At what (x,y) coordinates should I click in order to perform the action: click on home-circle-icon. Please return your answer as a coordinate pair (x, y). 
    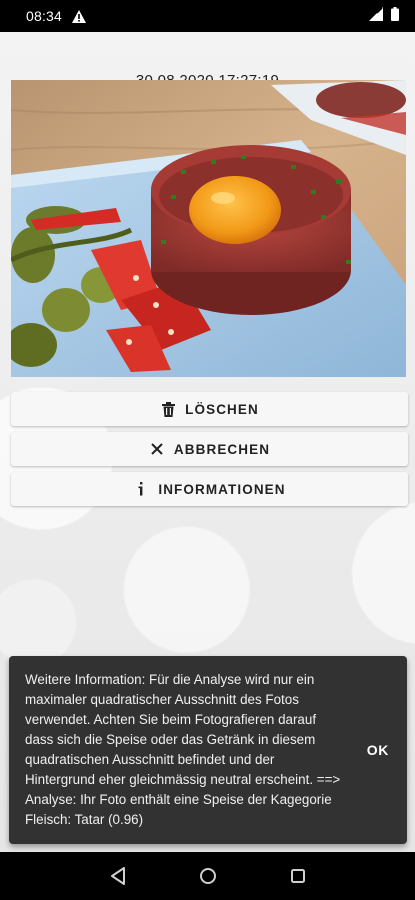
    Looking at the image, I should click on (208, 876).